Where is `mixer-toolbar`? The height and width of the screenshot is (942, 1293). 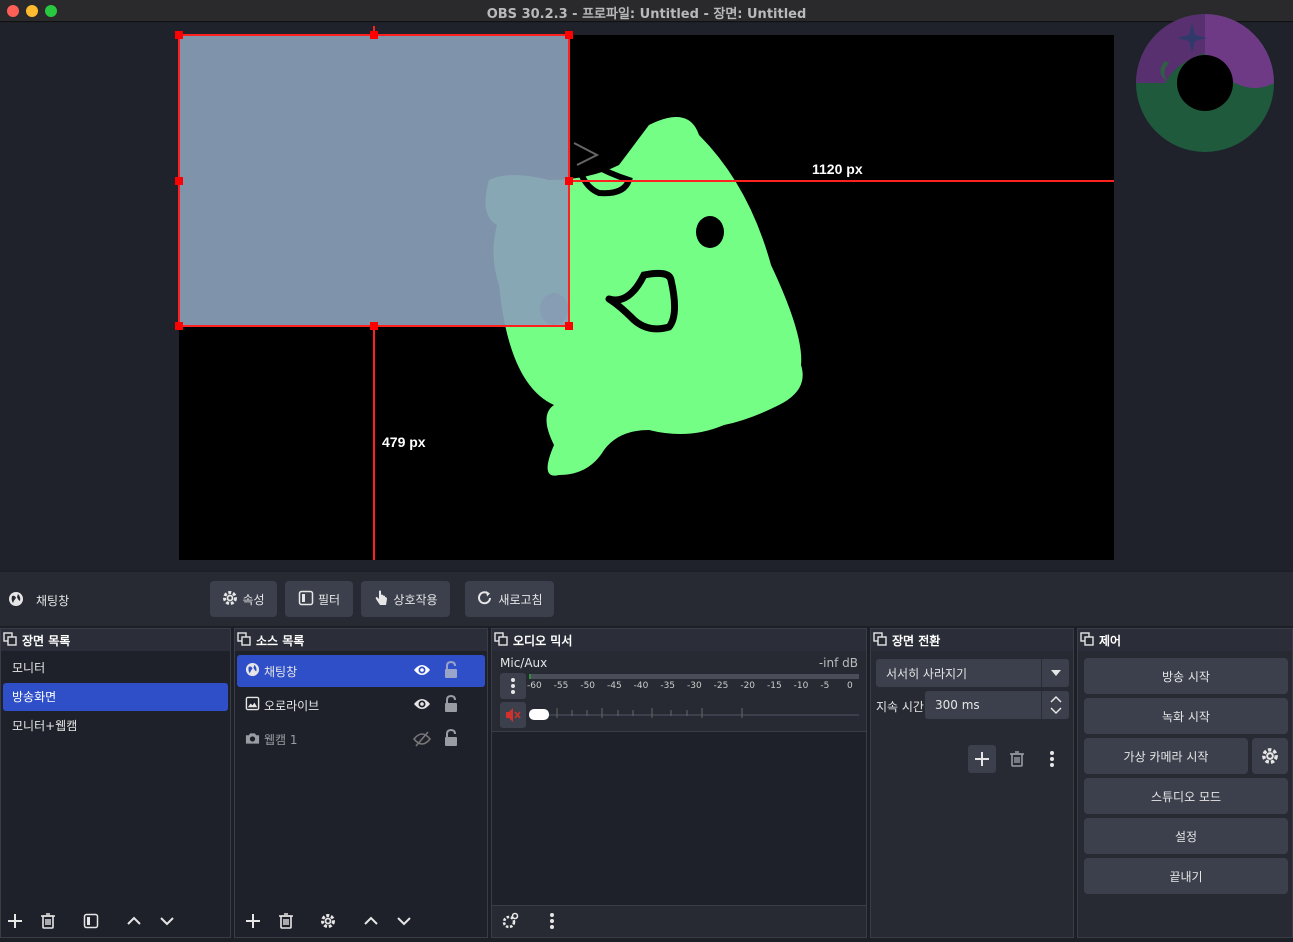
mixer-toolbar is located at coordinates (679, 921).